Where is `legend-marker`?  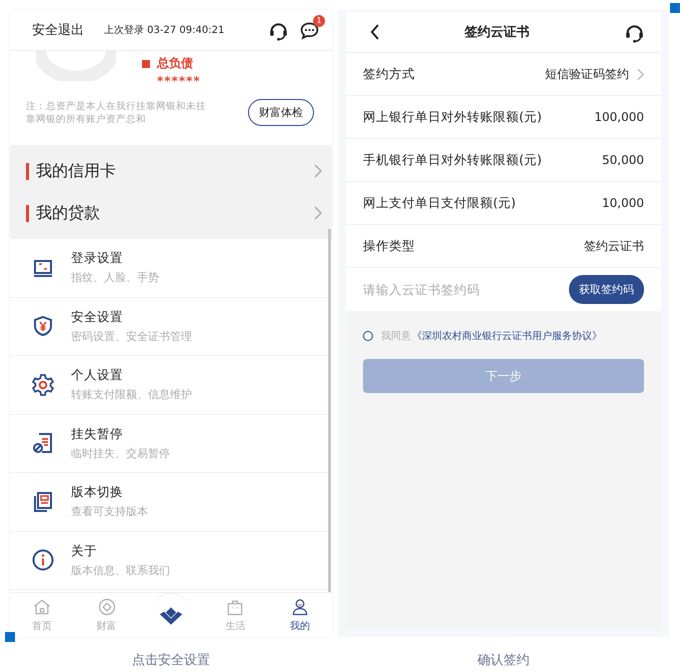 legend-marker is located at coordinates (146, 64).